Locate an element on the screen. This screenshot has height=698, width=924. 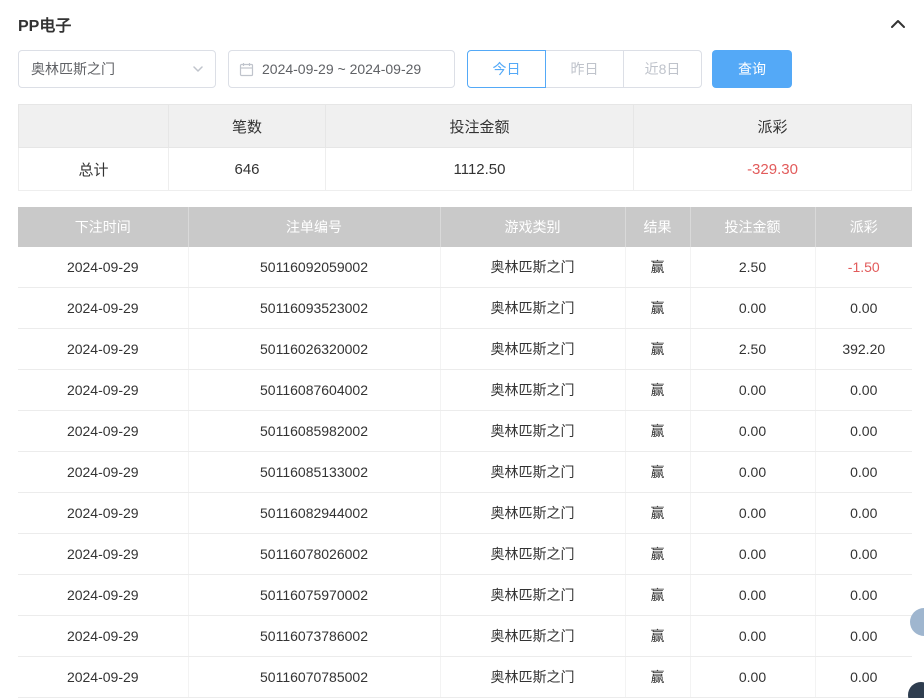
summary-header-bet-amount: 投注金额 is located at coordinates (479, 126).